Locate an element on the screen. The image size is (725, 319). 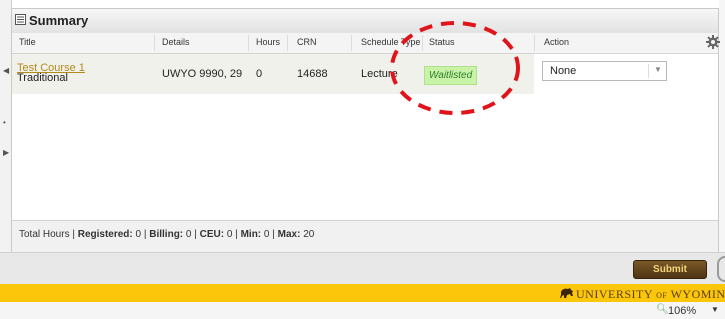
course-crn: 14688 is located at coordinates (312, 74).